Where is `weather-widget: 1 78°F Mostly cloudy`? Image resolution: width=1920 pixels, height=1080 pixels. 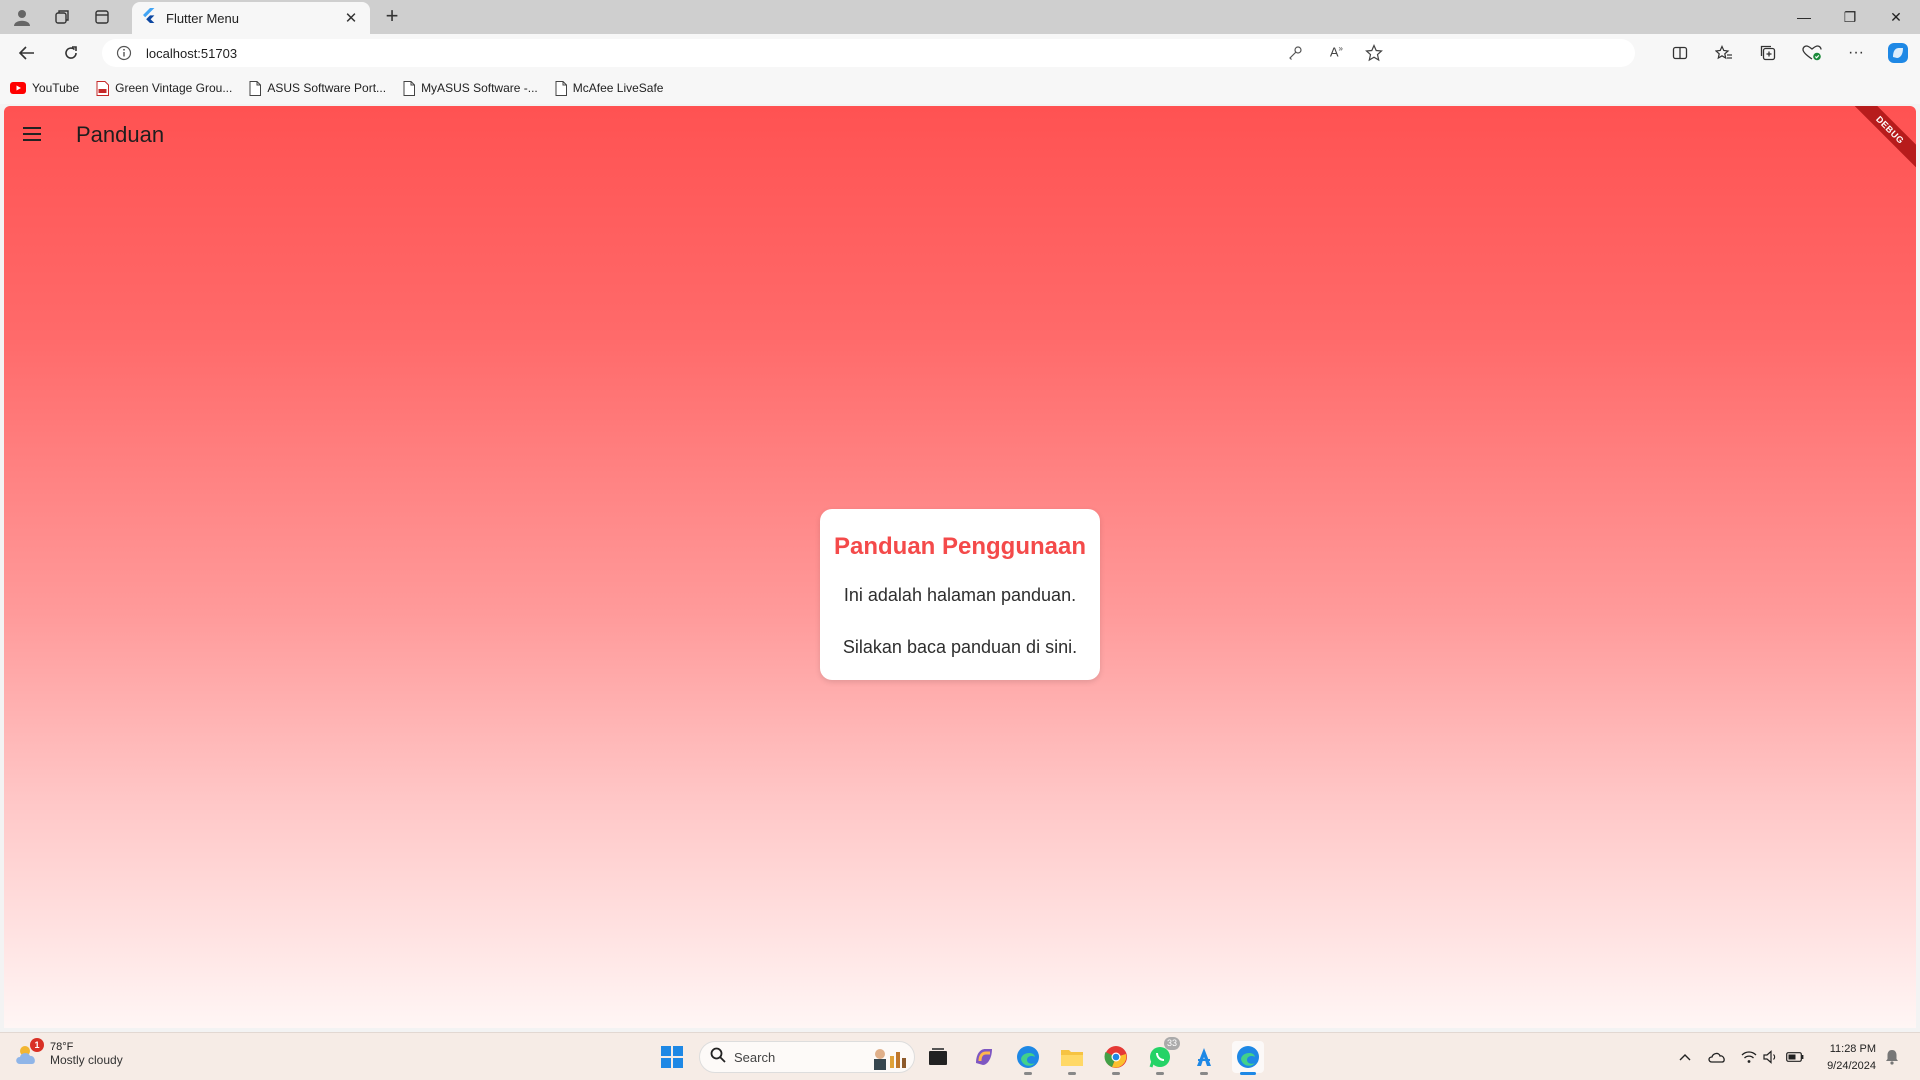 weather-widget: 1 78°F Mostly cloudy is located at coordinates (68, 1052).